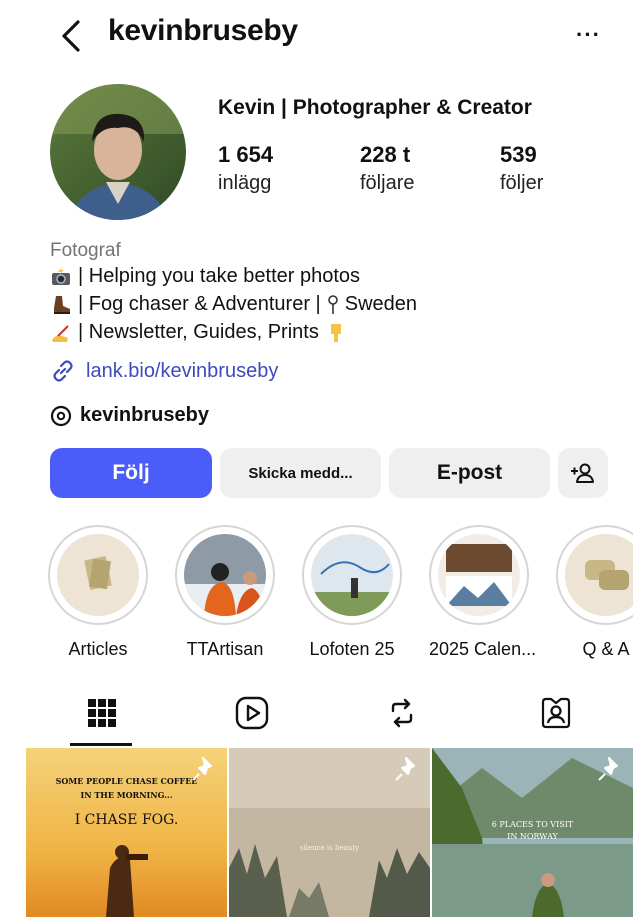 The height and width of the screenshot is (917, 633). Describe the element at coordinates (246, 154) in the screenshot. I see `posts-count-value: 1 654` at that location.